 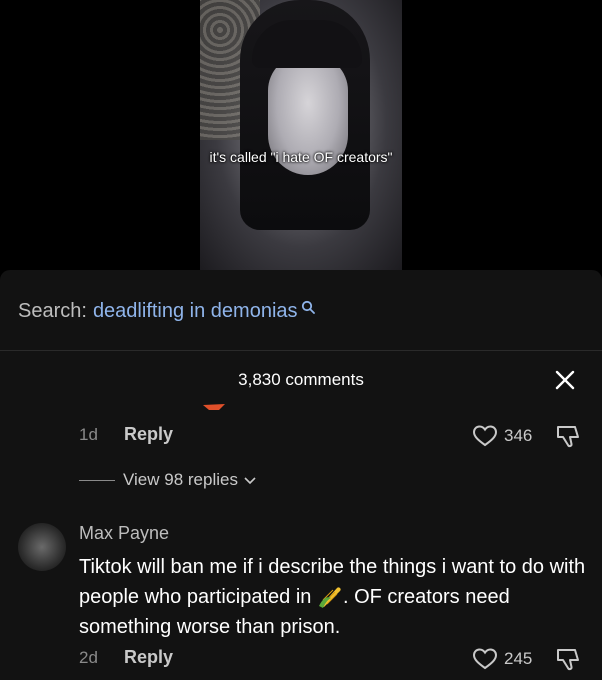 I want to click on search-icon, so click(x=308, y=307).